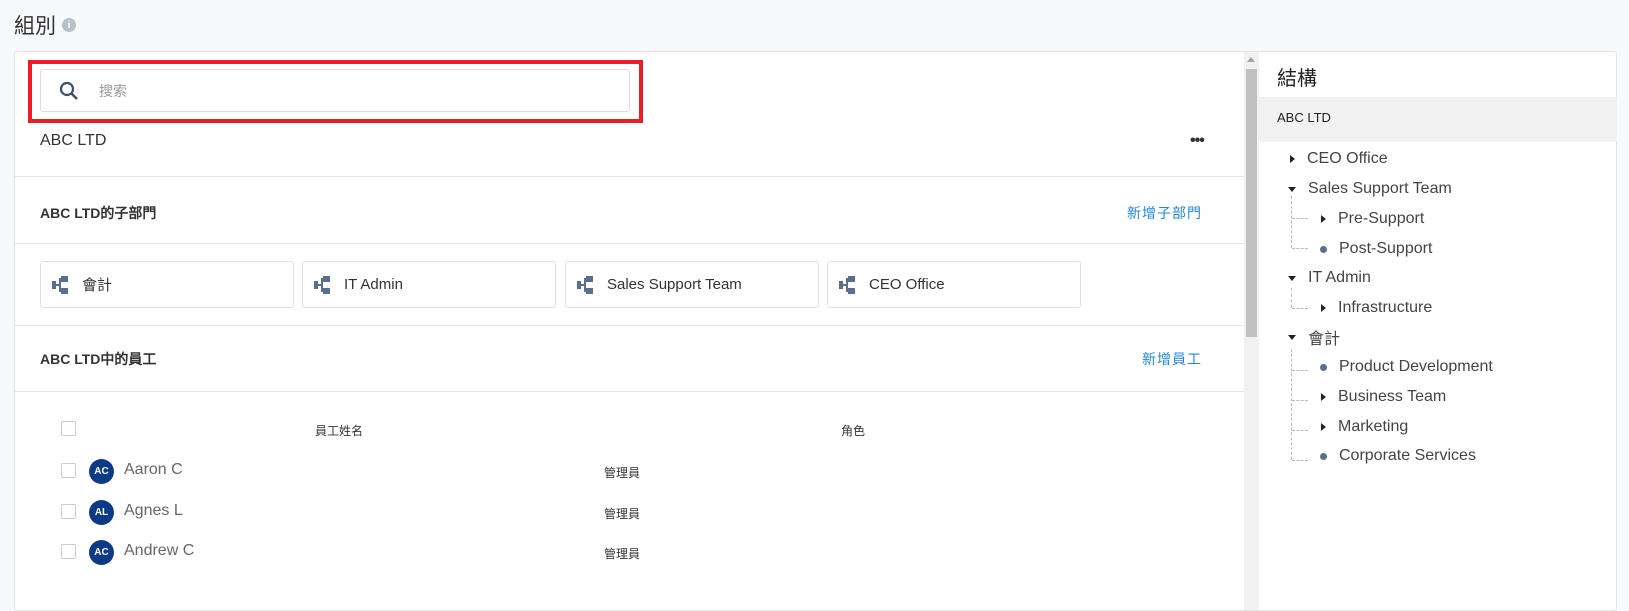  What do you see at coordinates (907, 284) in the screenshot?
I see `department-name: CEO Office` at bounding box center [907, 284].